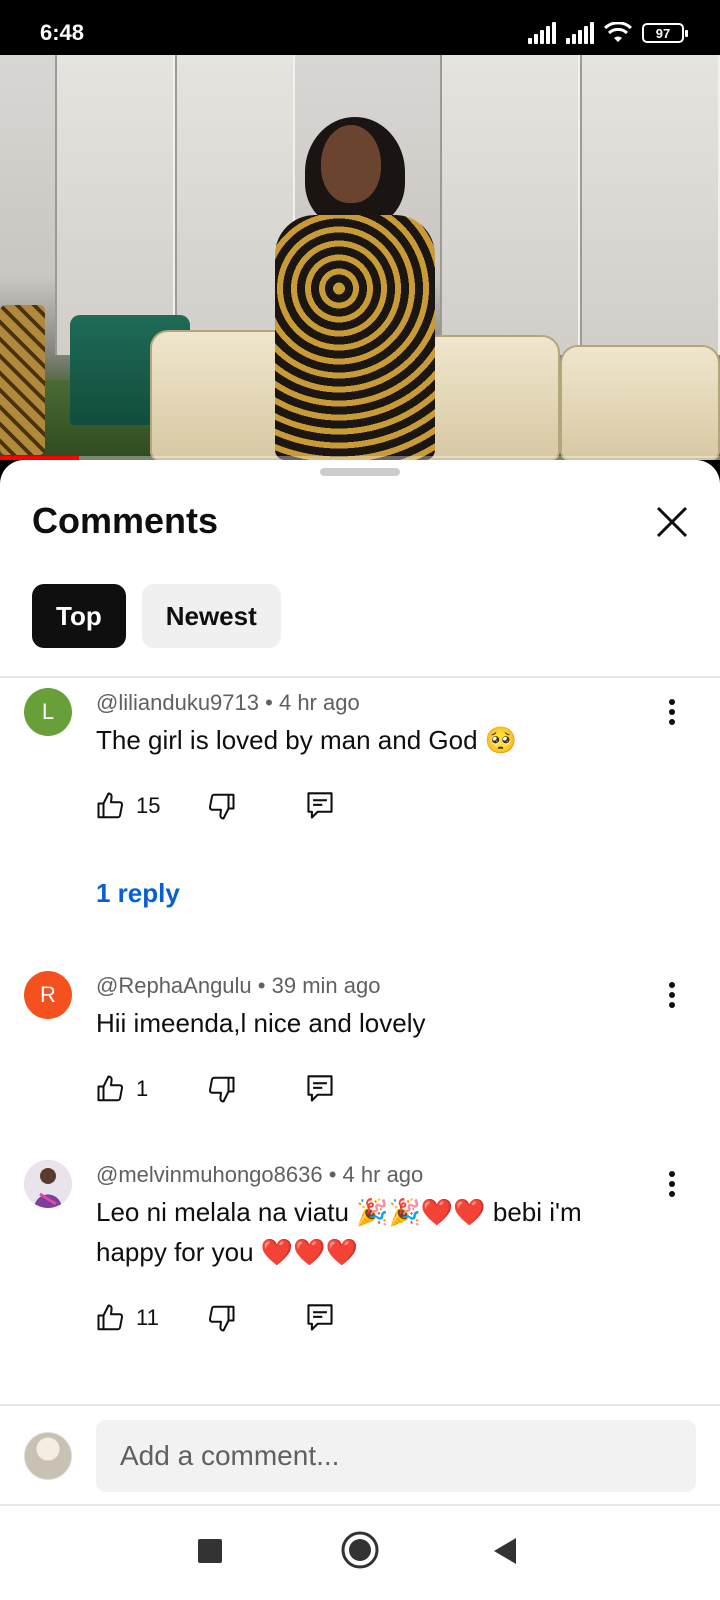  Describe the element at coordinates (147, 1317) in the screenshot. I see `like-count: 11` at that location.